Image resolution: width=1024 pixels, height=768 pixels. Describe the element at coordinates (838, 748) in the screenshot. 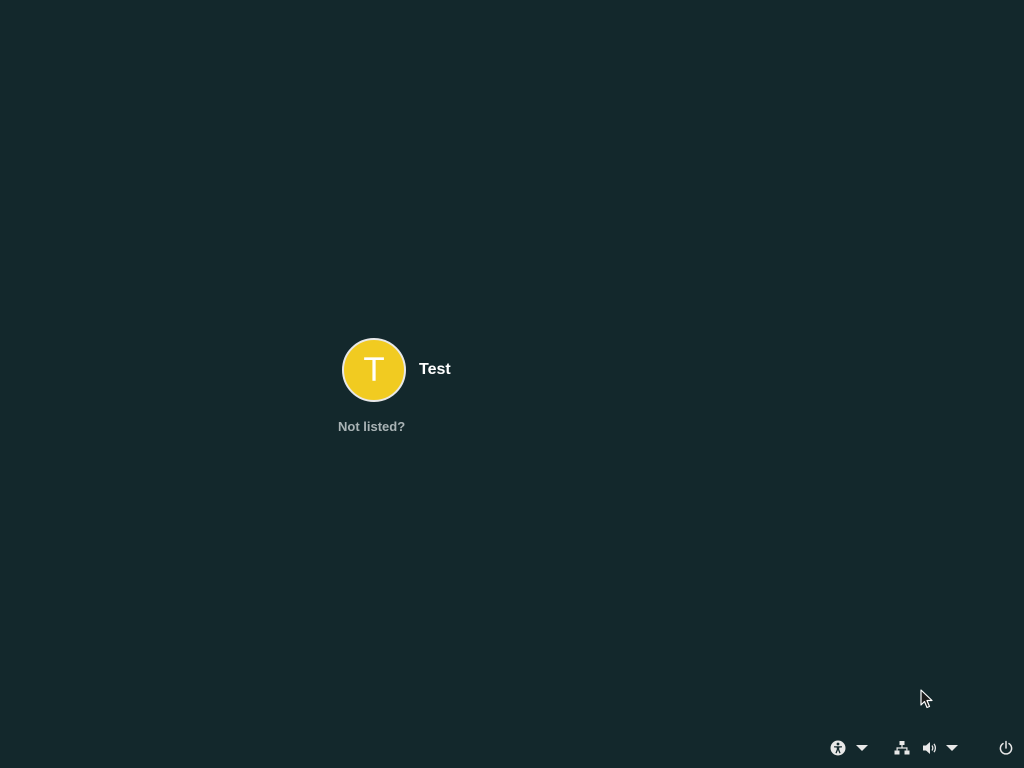

I see `accessibility-icon` at that location.